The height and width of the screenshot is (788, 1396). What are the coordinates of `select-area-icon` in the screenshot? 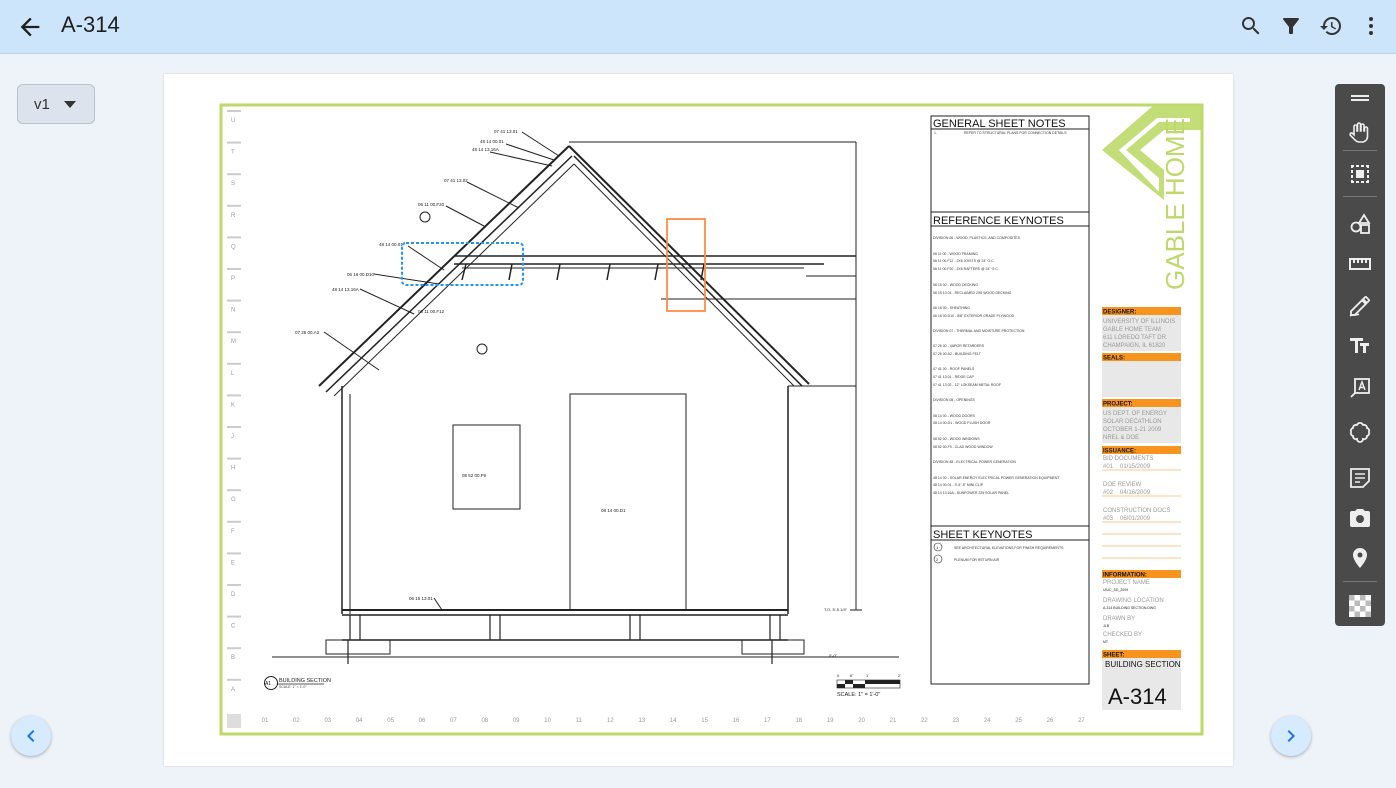 It's located at (1360, 174).